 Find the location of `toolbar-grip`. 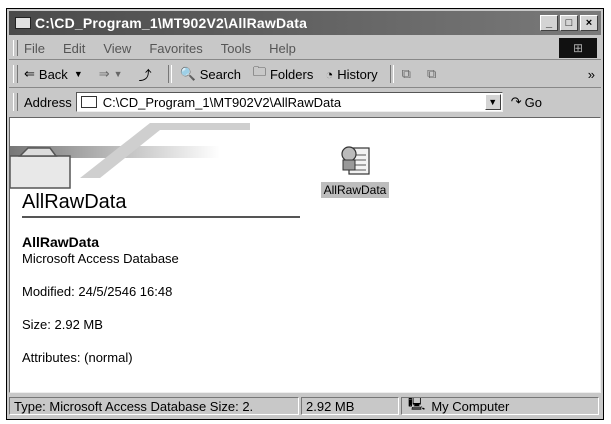

toolbar-grip is located at coordinates (15, 74).